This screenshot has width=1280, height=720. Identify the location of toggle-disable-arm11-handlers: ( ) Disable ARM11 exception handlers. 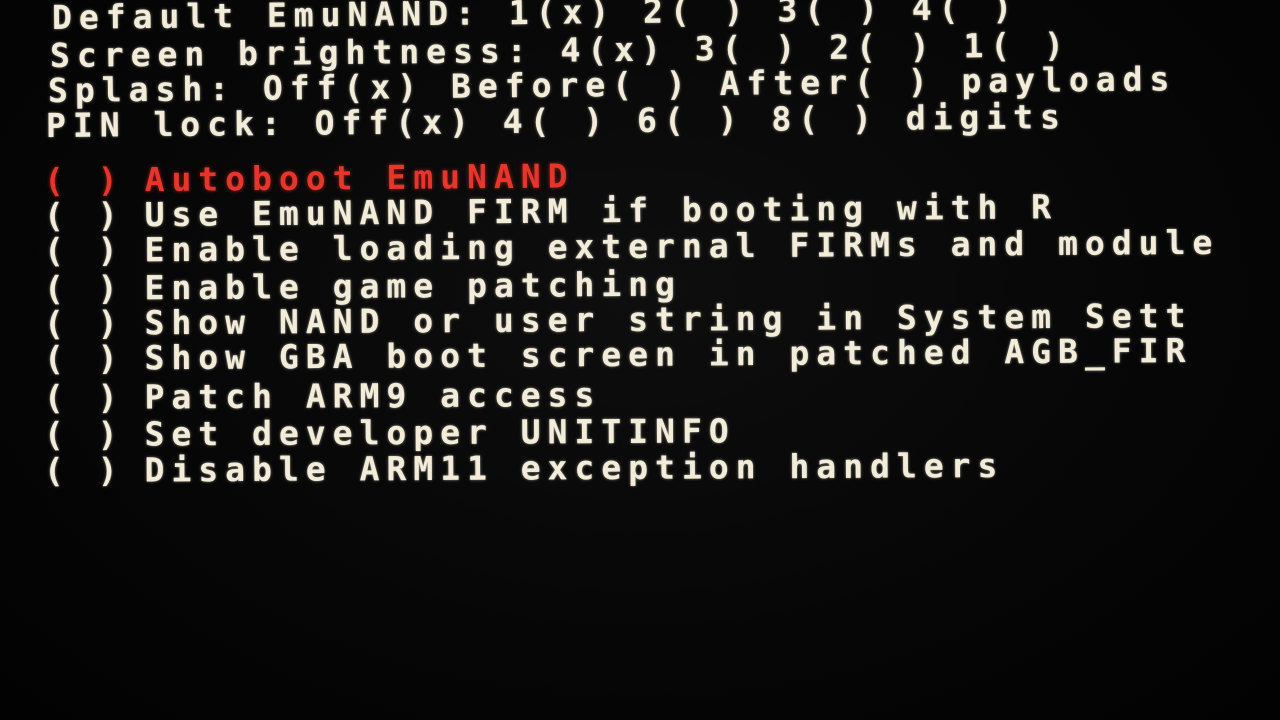
(524, 467).